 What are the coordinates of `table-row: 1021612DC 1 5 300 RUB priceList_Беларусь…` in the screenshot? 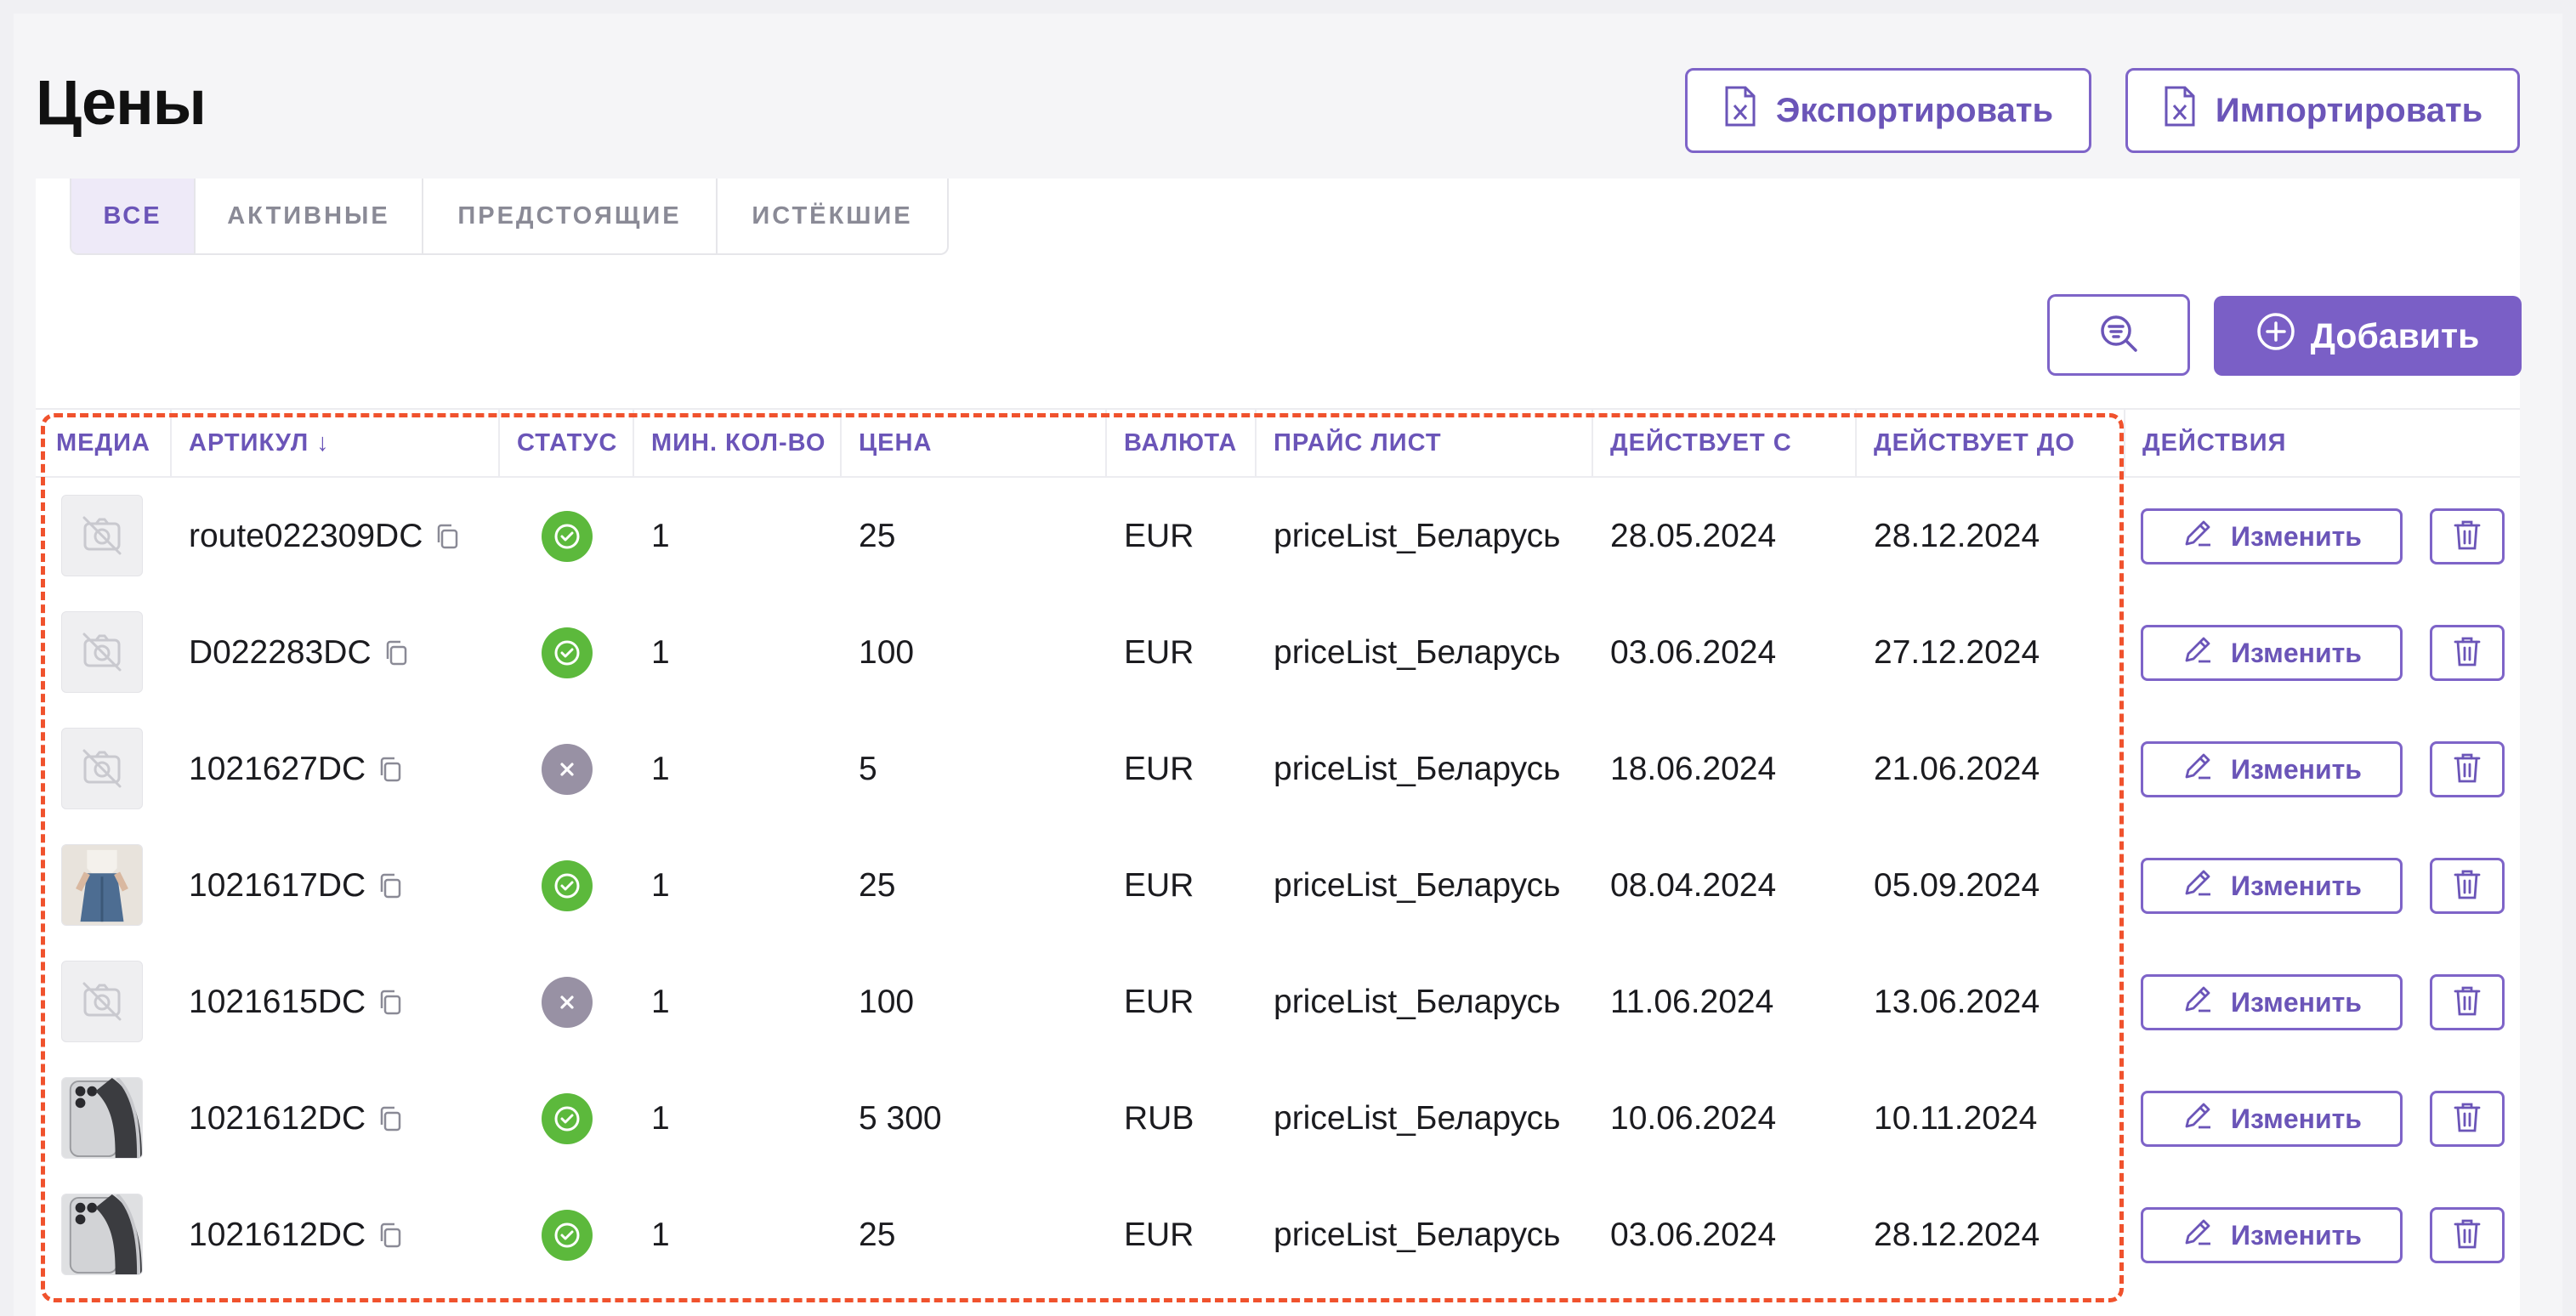 It's located at (1278, 1118).